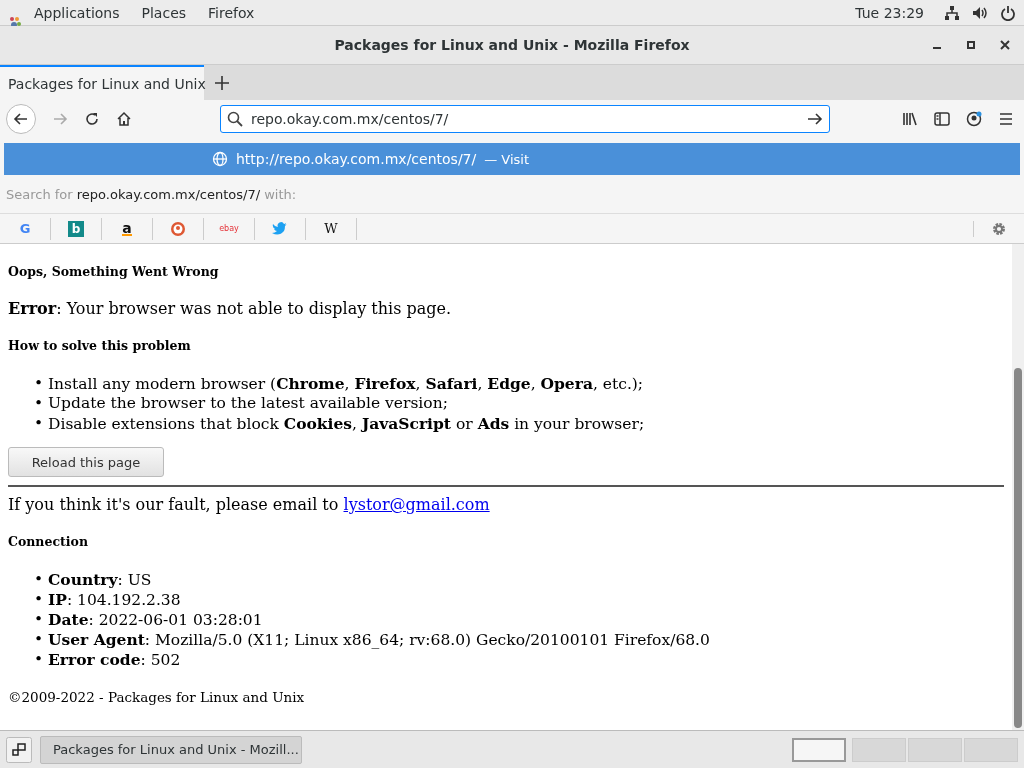 The width and height of the screenshot is (1024, 768). I want to click on network-icon, so click(952, 12).